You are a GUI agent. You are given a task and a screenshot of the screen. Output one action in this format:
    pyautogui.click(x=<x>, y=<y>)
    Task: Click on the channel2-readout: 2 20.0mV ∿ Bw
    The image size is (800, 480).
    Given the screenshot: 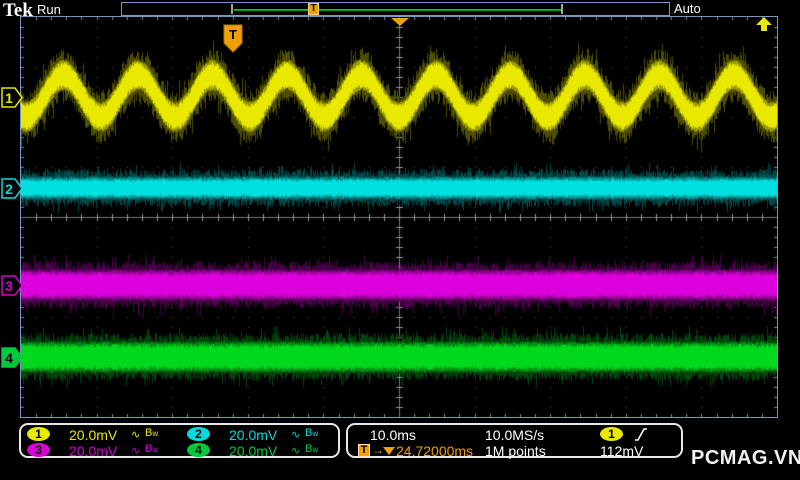 What is the action you would take?
    pyautogui.click(x=252, y=435)
    